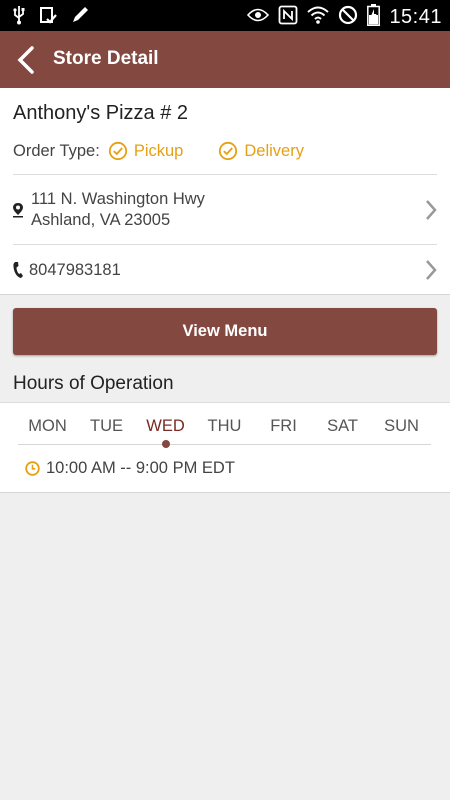  I want to click on location-pin-icon, so click(18, 212).